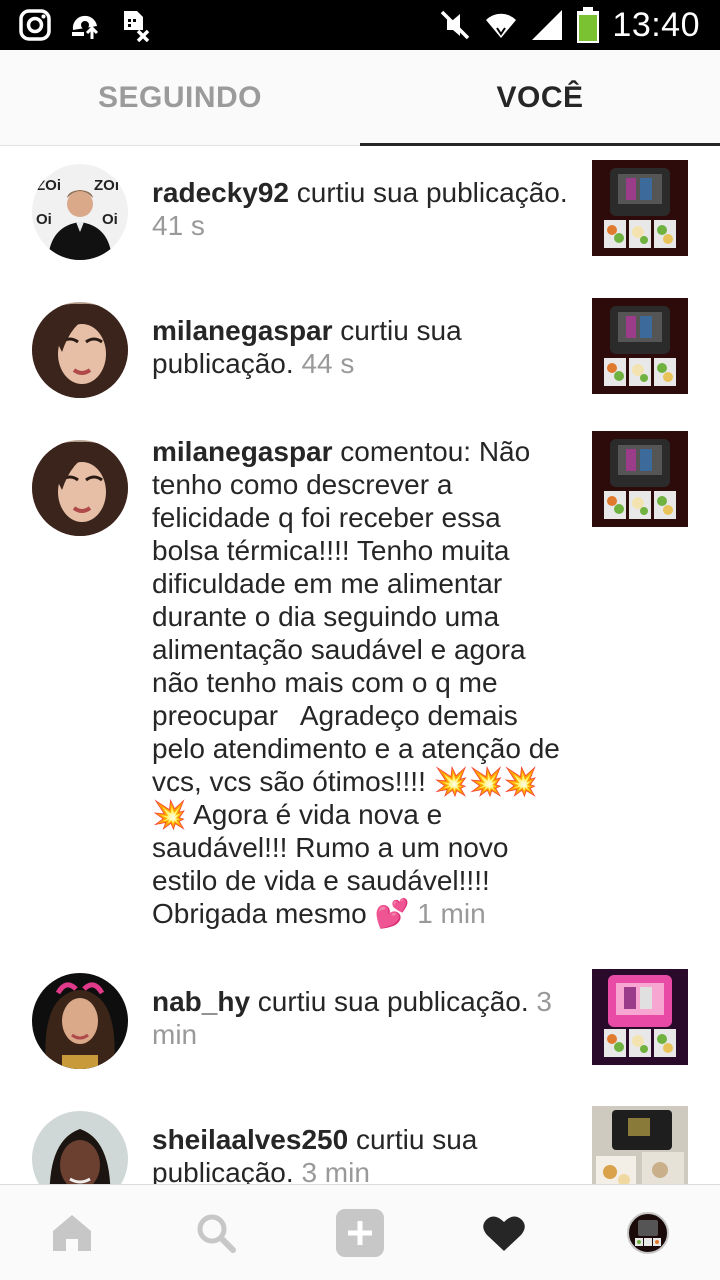 The image size is (720, 1280). Describe the element at coordinates (362, 1018) in the screenshot. I see `activity-text: nab_hy curtiu sua publicação. 3 min` at that location.